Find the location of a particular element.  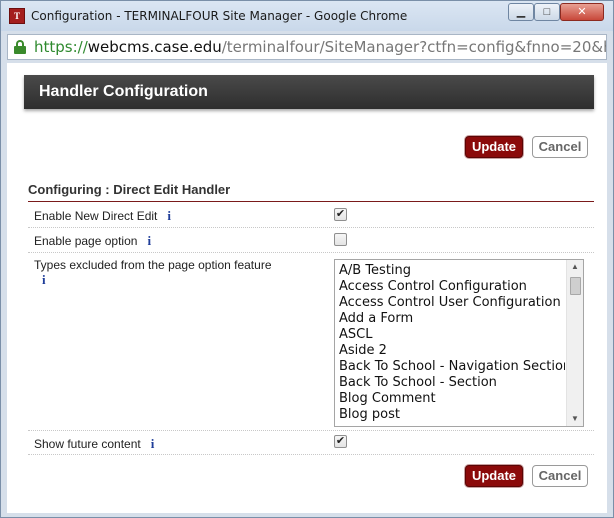

maximize-button: □ is located at coordinates (547, 12).